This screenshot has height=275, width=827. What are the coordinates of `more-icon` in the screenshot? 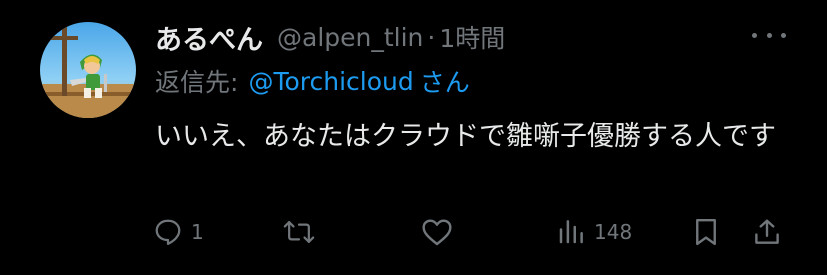 It's located at (769, 35).